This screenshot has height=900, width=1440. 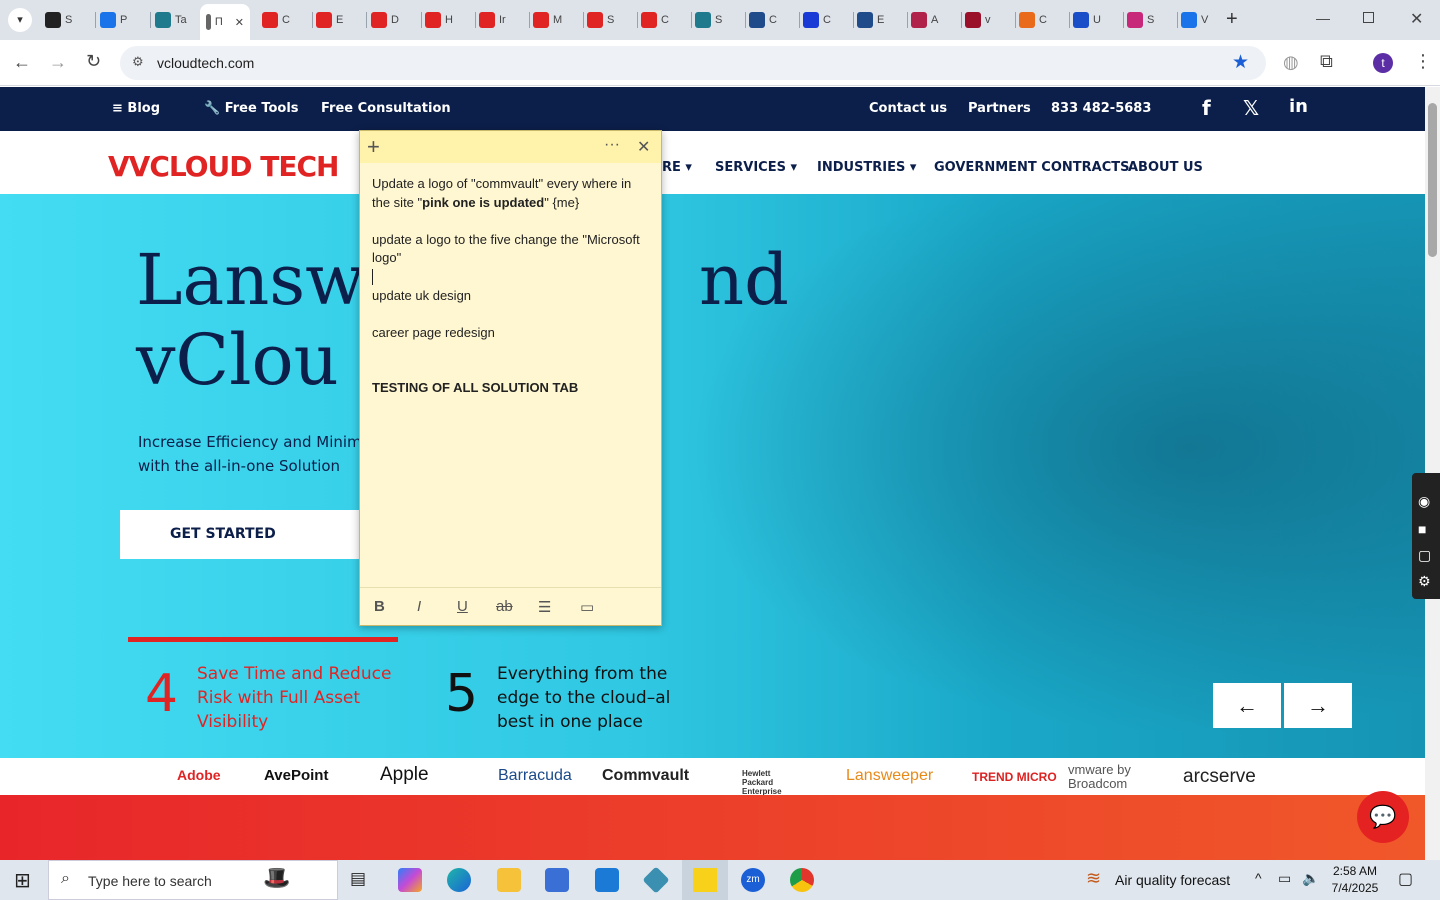 What do you see at coordinates (1323, 18) in the screenshot?
I see `minimize-button: —` at bounding box center [1323, 18].